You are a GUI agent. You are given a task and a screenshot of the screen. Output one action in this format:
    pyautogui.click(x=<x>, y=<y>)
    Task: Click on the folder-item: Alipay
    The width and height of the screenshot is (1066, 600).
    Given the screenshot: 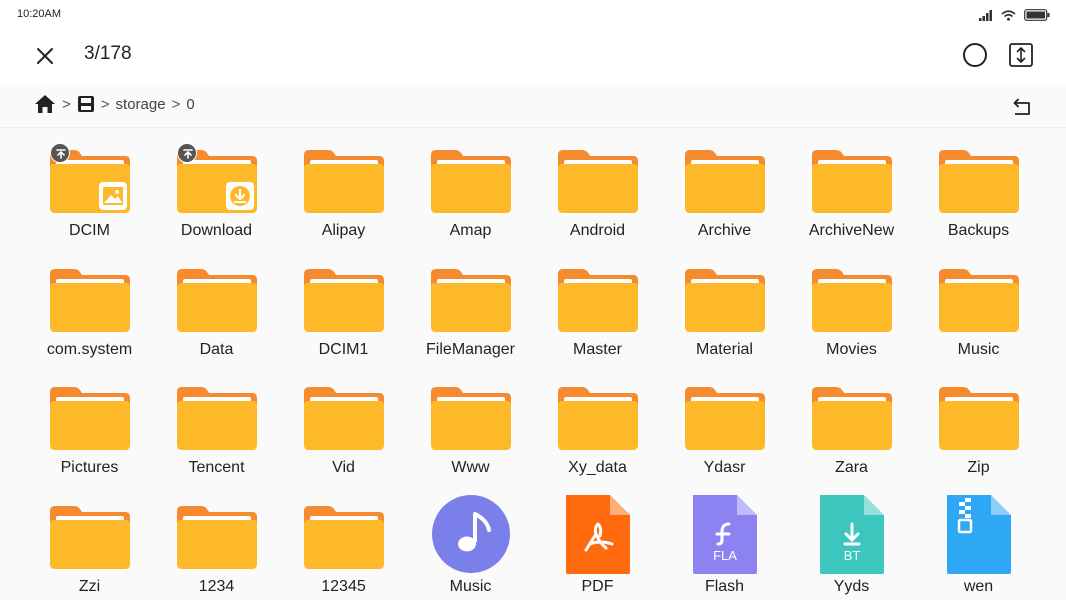 What is the action you would take?
    pyautogui.click(x=343, y=197)
    